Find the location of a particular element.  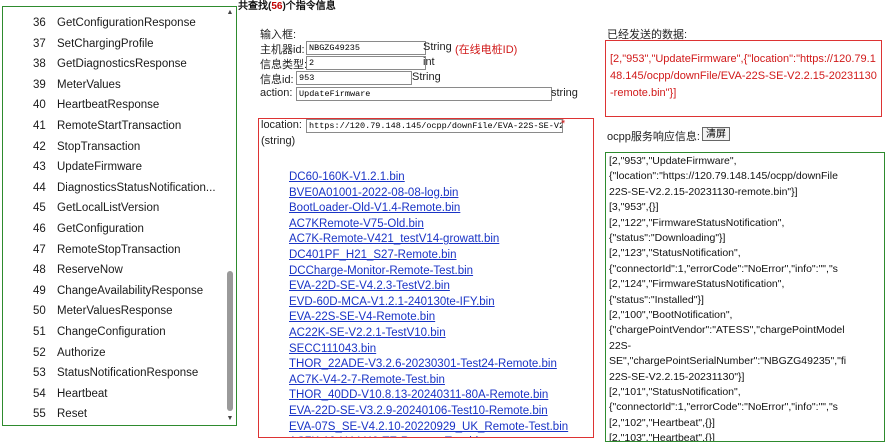

command-number: 49 is located at coordinates (39, 290).